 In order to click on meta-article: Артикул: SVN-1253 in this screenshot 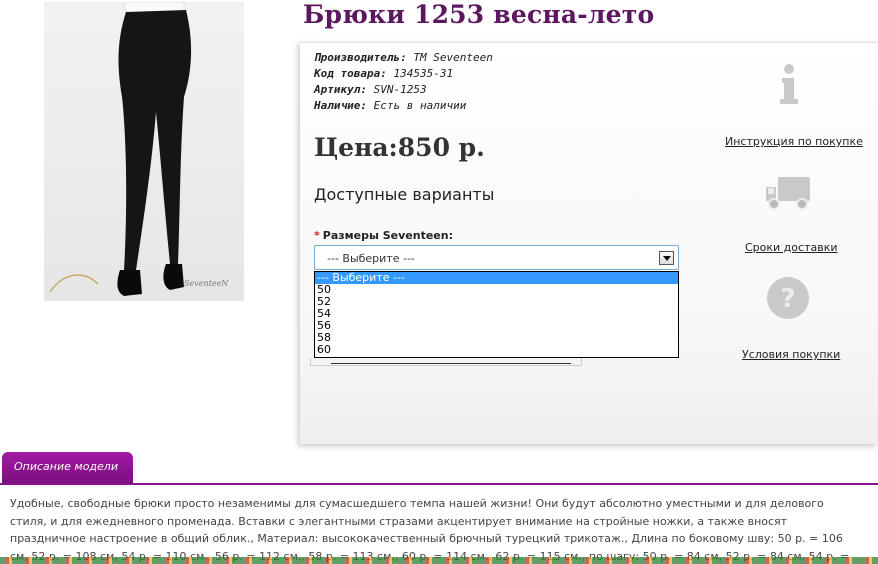, I will do `click(370, 89)`.